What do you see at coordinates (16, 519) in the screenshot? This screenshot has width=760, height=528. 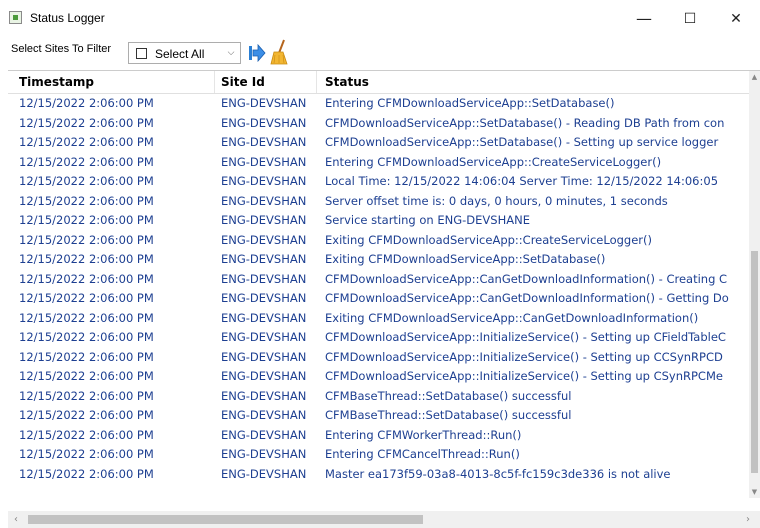 I see `scroll-left-icon: ‹` at bounding box center [16, 519].